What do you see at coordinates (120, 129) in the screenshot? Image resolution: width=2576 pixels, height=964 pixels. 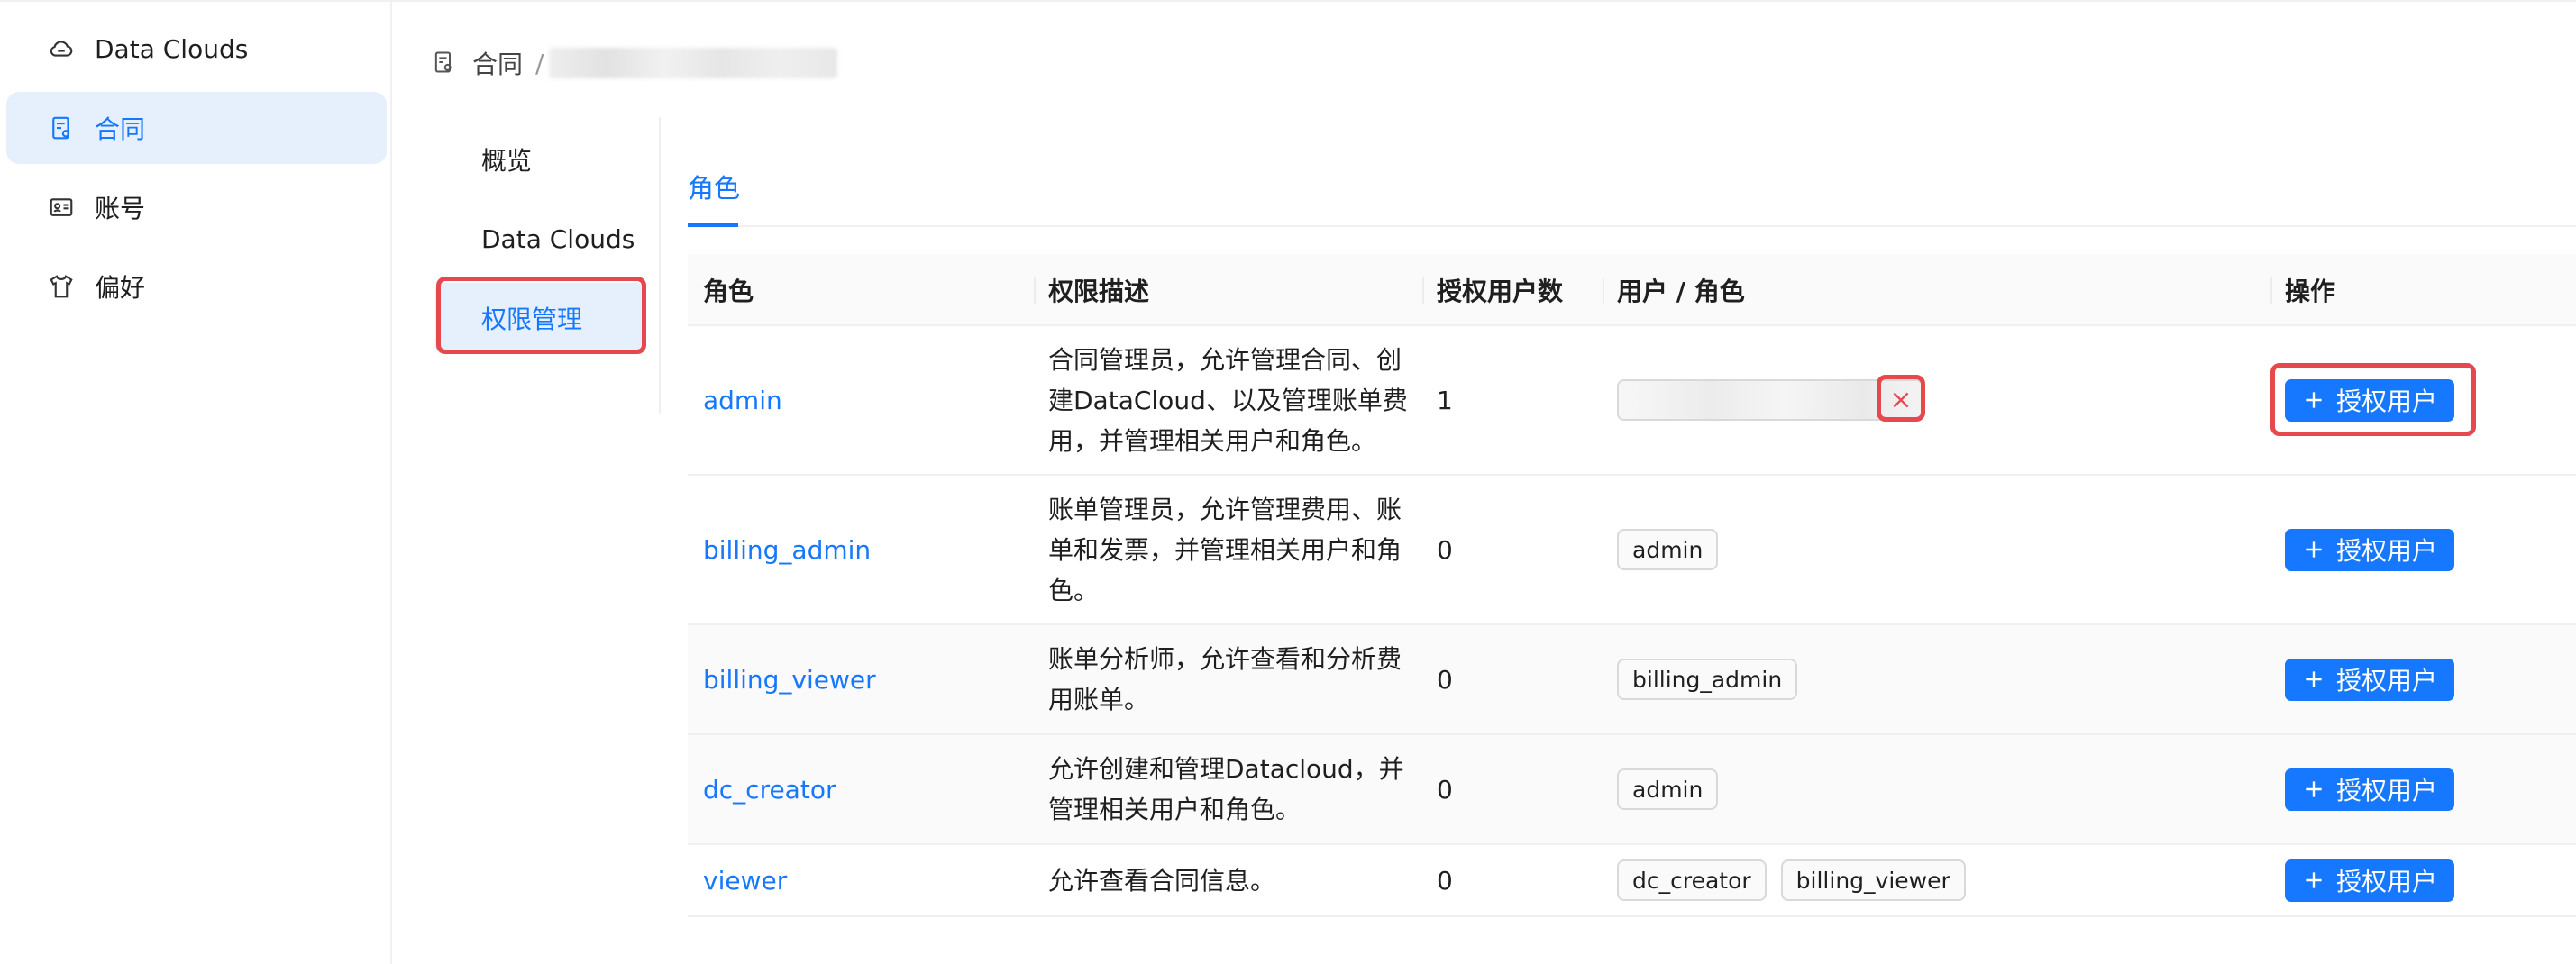 I see `sidebar-item-label: 合同` at bounding box center [120, 129].